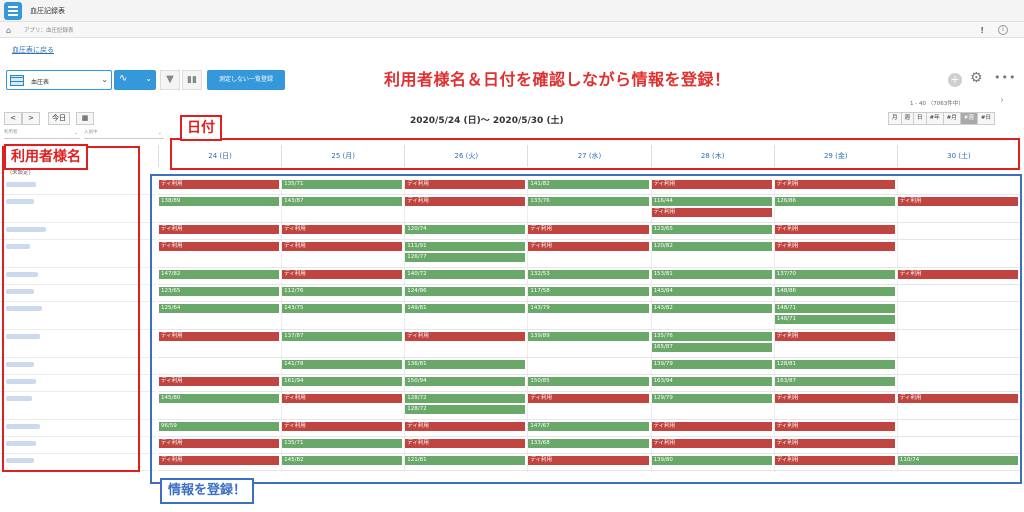  Describe the element at coordinates (85, 118) in the screenshot. I see `calendar-icon: ▦` at that location.